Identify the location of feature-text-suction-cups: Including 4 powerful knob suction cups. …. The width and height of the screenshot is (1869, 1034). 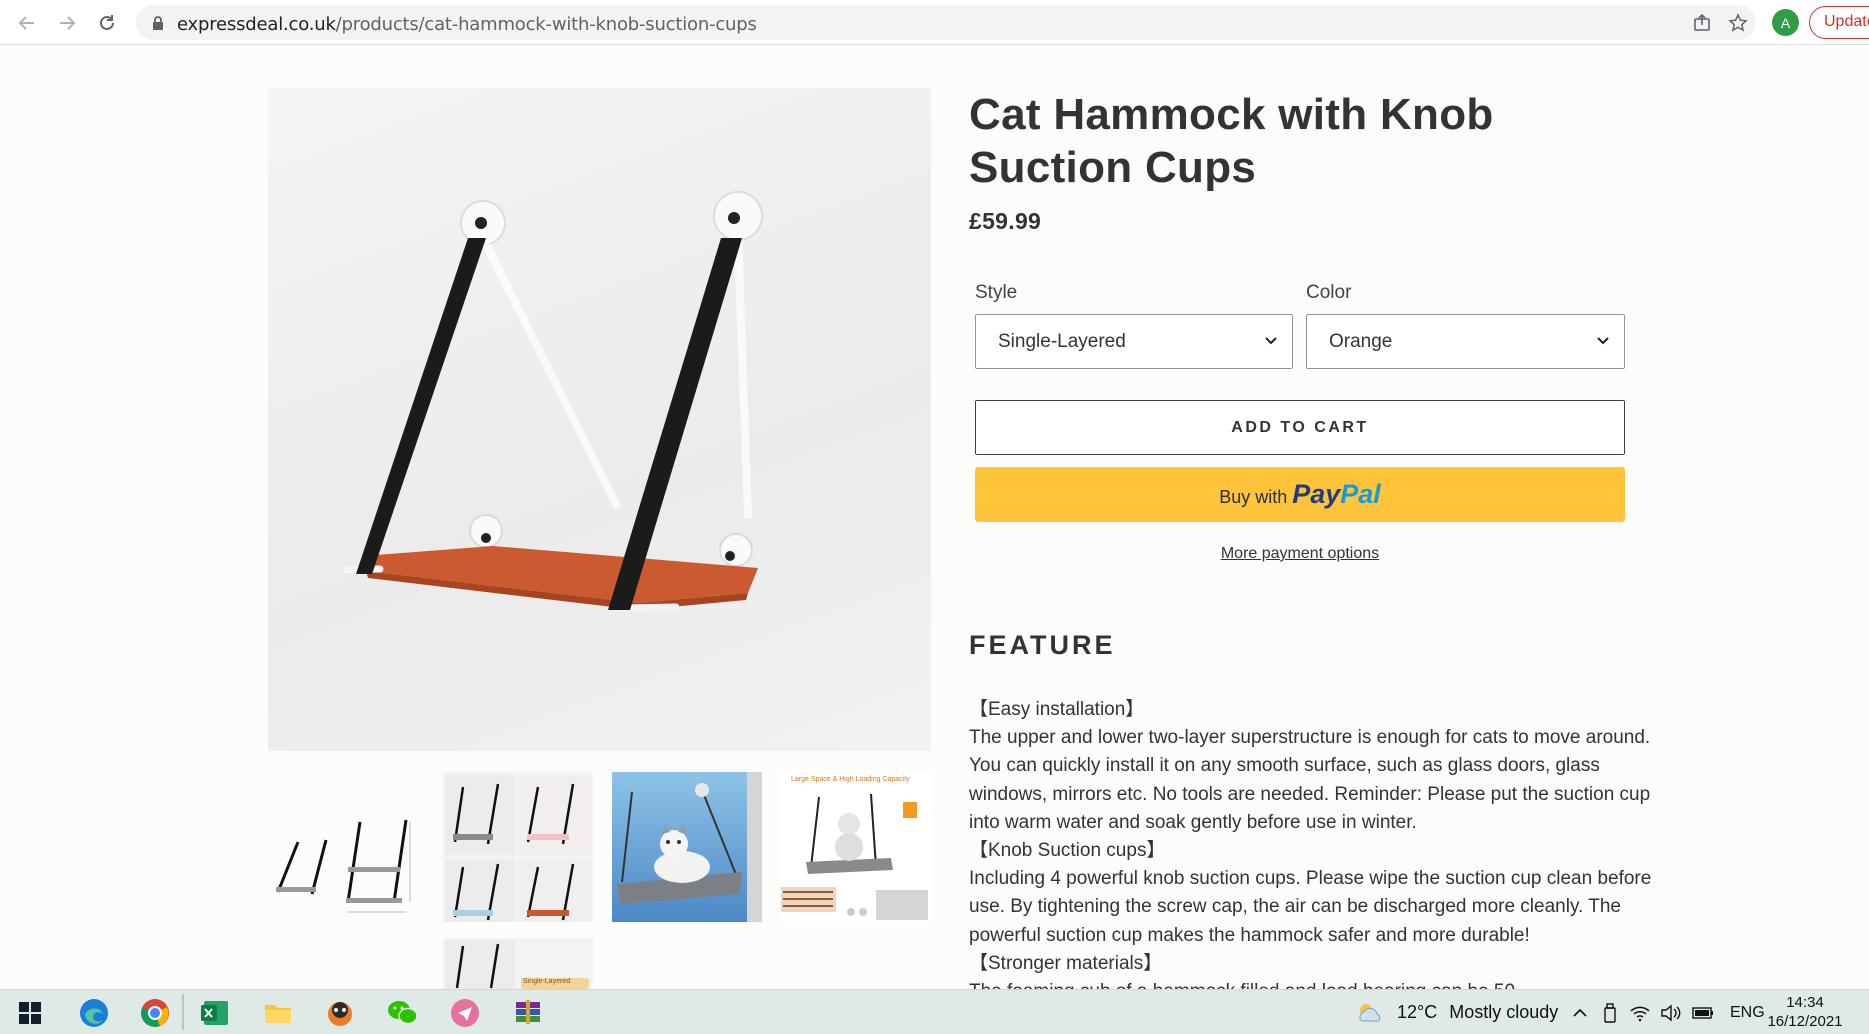
(1310, 907).